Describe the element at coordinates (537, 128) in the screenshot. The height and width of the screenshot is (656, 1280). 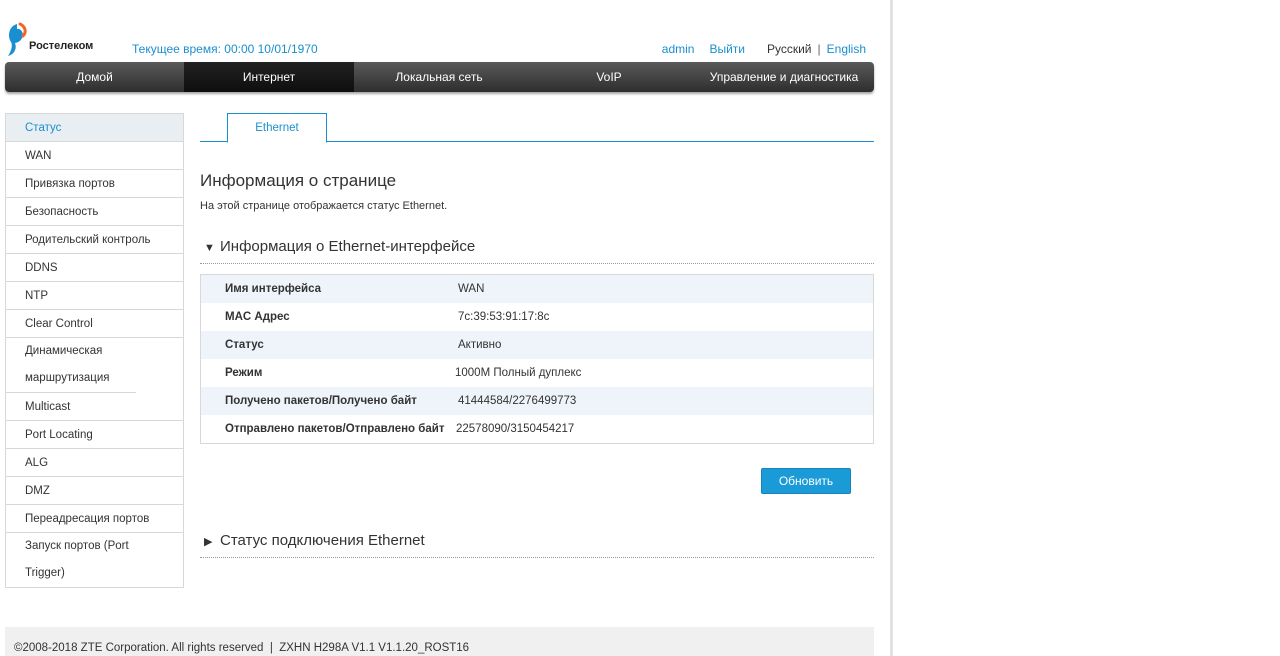
I see `tab-bar: Ethernet` at that location.